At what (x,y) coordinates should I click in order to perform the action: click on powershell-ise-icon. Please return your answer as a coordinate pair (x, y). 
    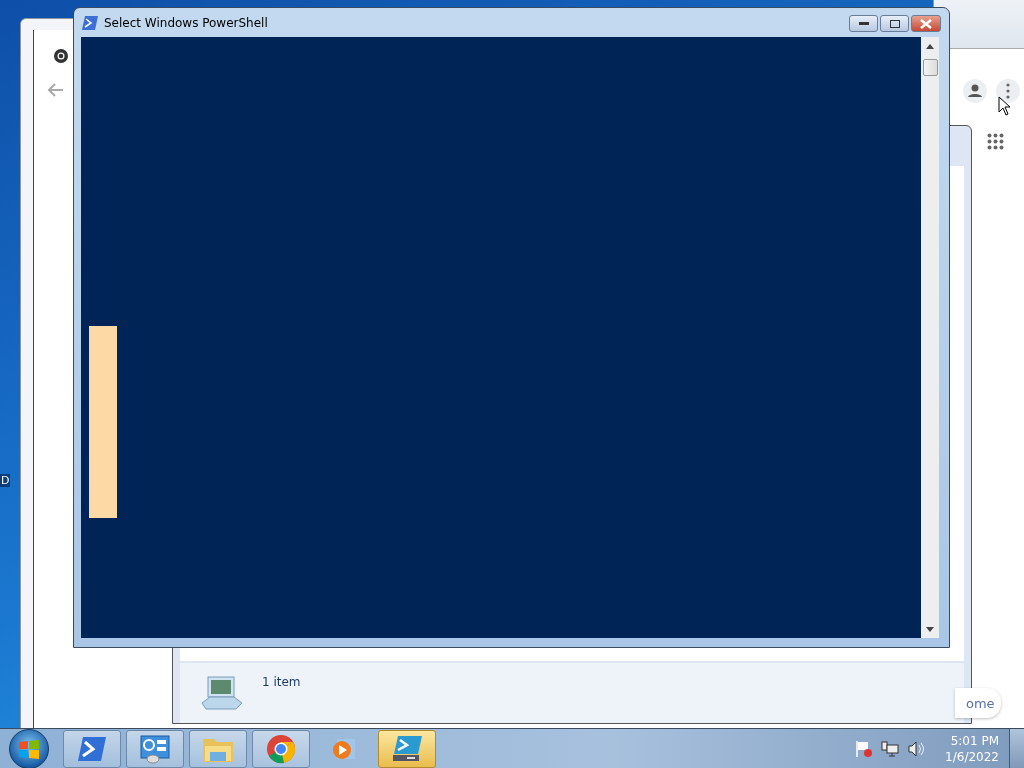
    Looking at the image, I should click on (407, 749).